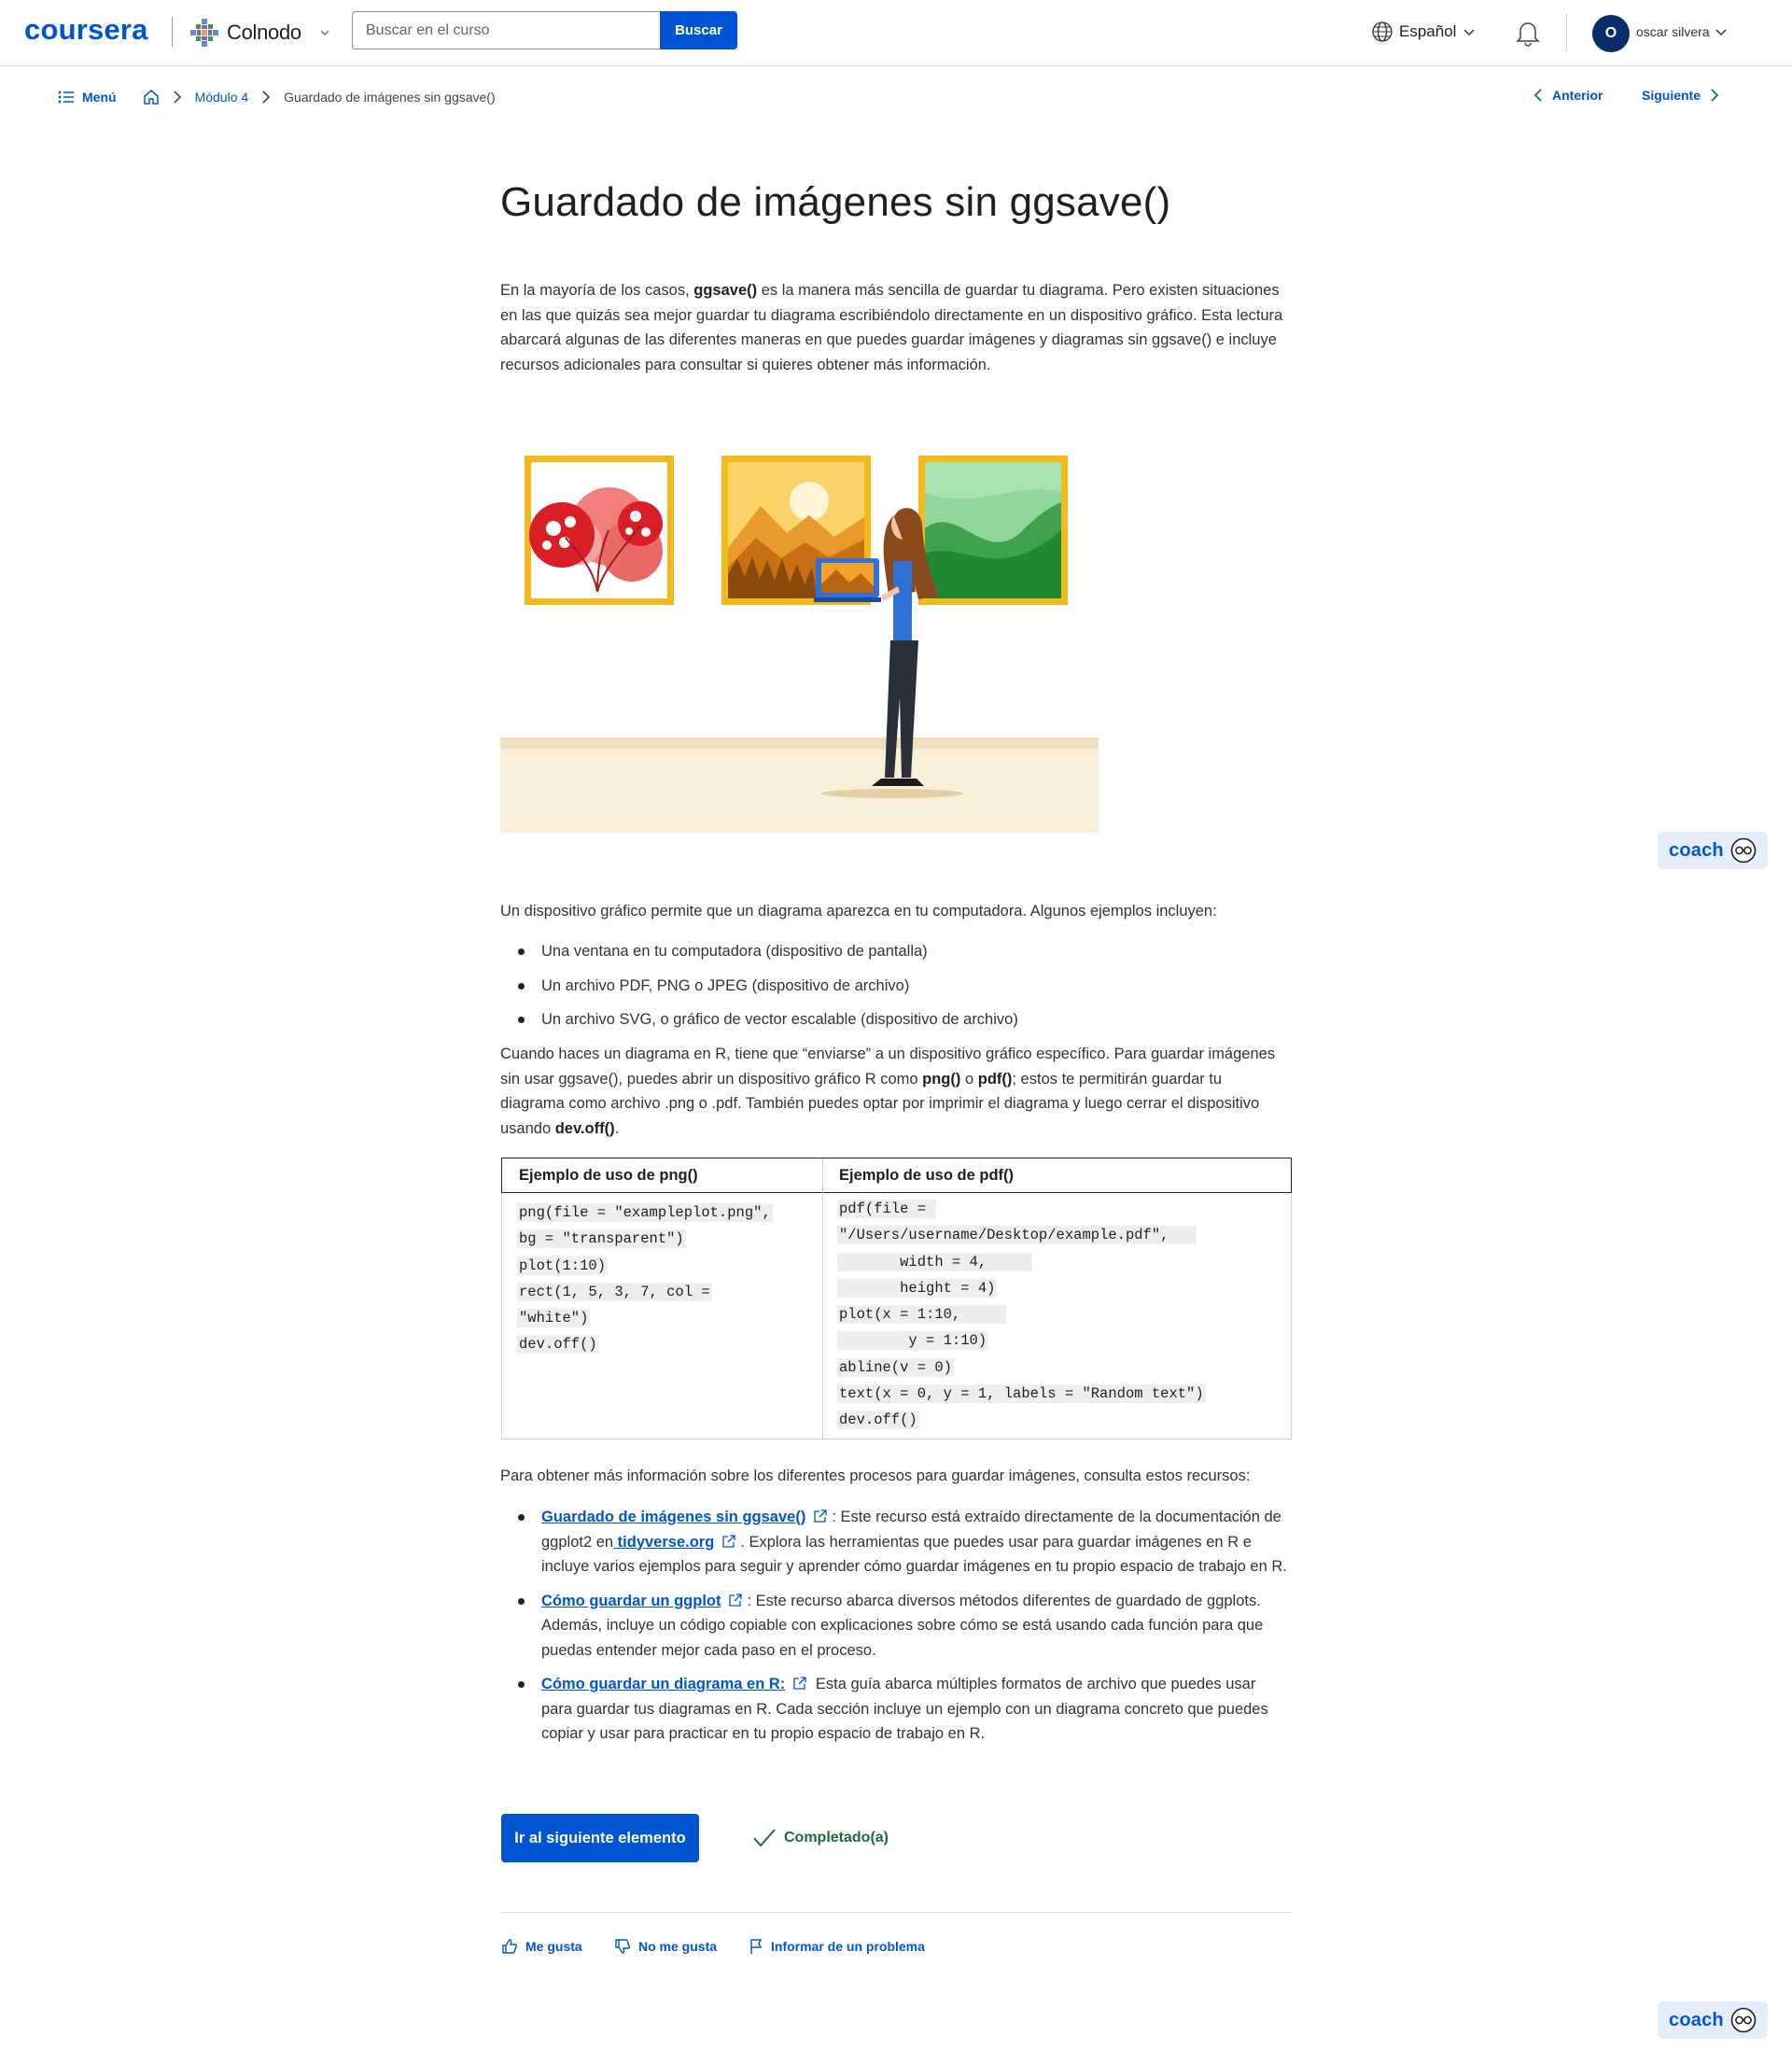 Image resolution: width=1792 pixels, height=2064 pixels. I want to click on thumbs-up-icon, so click(510, 1947).